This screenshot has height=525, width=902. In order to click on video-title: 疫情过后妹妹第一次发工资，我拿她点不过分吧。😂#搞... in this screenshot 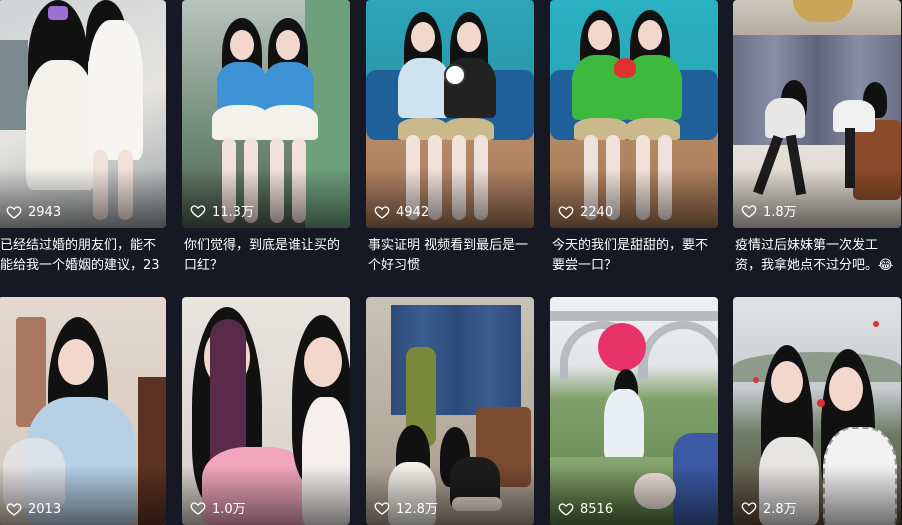, I will do `click(817, 256)`.